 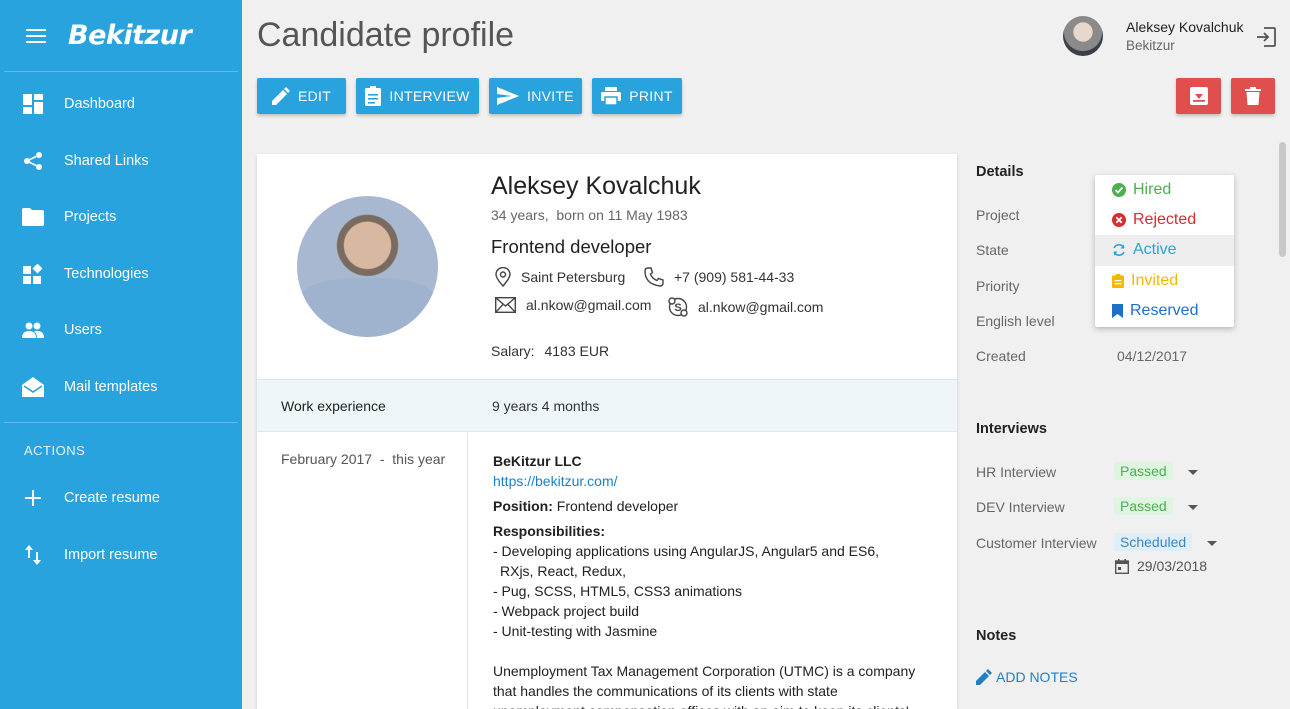 What do you see at coordinates (33, 217) in the screenshot?
I see `folder-icon` at bounding box center [33, 217].